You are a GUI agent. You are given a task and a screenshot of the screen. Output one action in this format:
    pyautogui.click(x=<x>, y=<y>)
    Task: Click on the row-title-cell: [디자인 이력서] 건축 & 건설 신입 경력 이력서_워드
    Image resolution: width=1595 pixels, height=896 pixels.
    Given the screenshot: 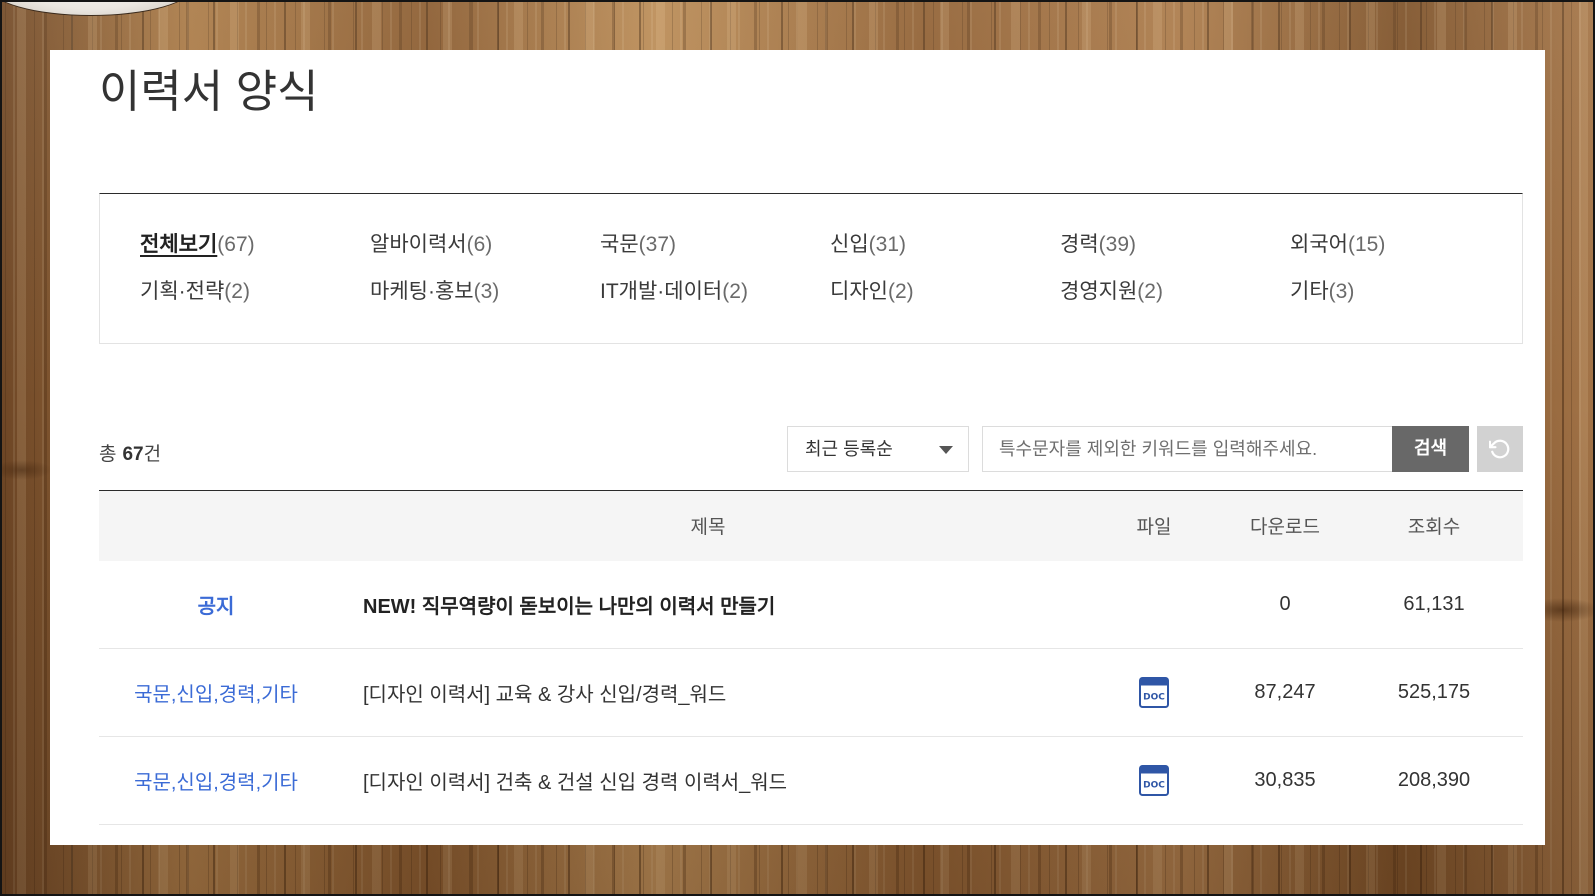 What is the action you would take?
    pyautogui.click(x=708, y=780)
    